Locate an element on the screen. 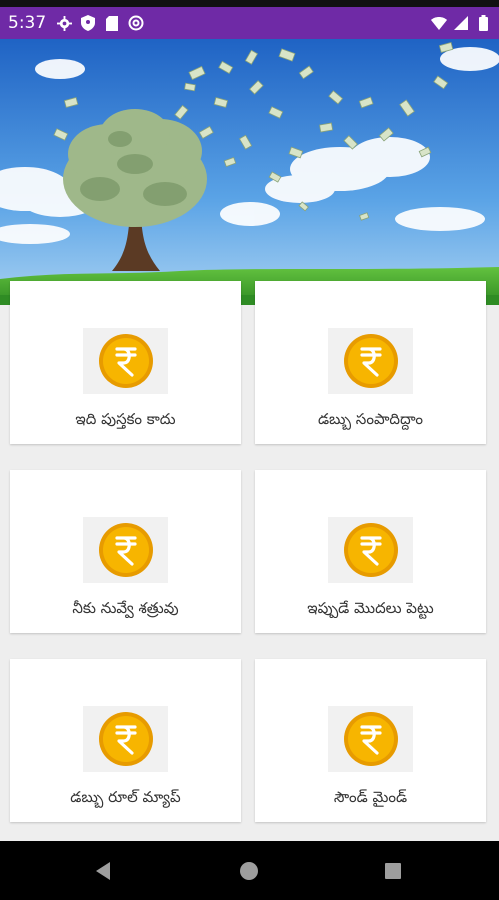 The width and height of the screenshot is (499, 900). gear-icon is located at coordinates (64, 23).